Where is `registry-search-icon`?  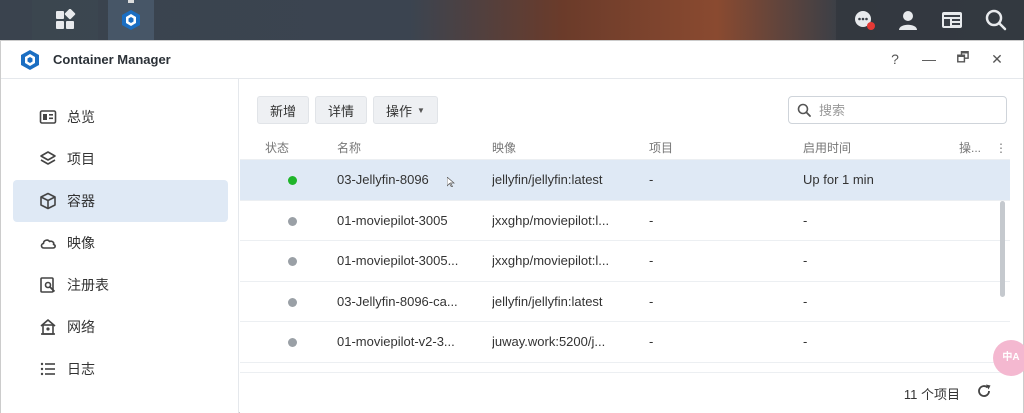
registry-search-icon is located at coordinates (48, 285).